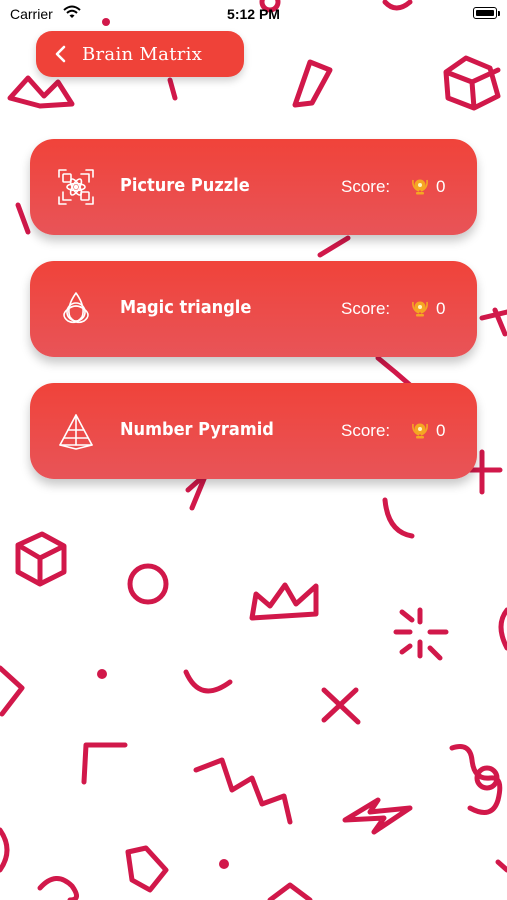 The height and width of the screenshot is (900, 507). I want to click on magic-triangle-icon, so click(76, 308).